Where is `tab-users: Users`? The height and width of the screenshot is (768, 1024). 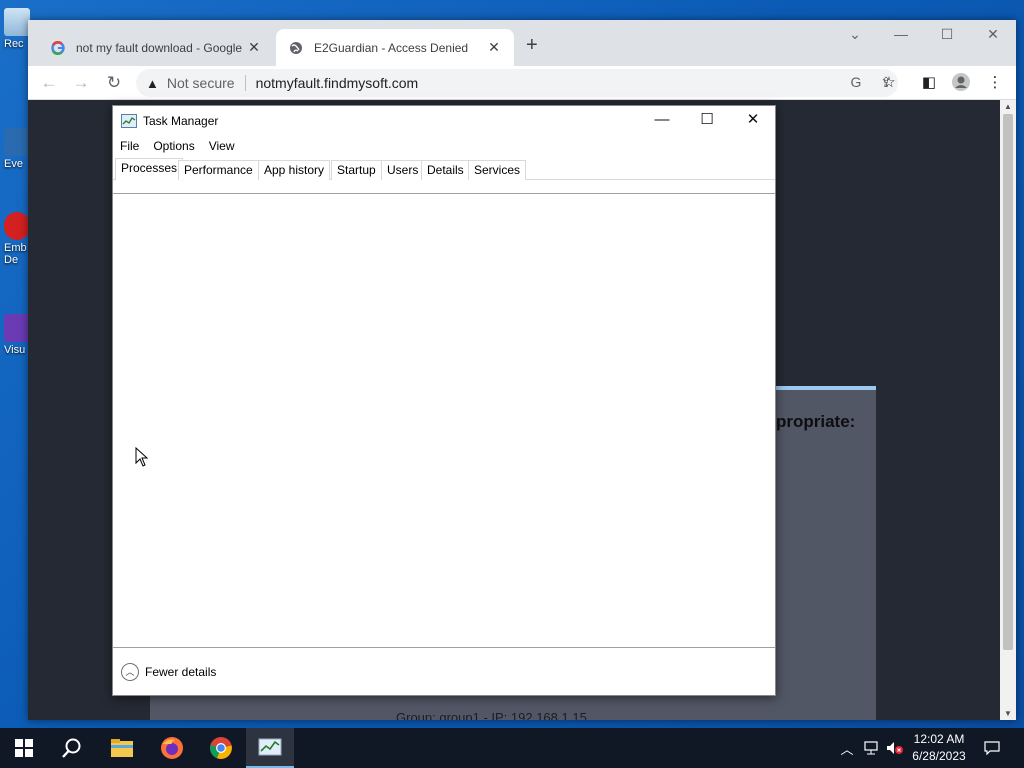 tab-users: Users is located at coordinates (403, 170).